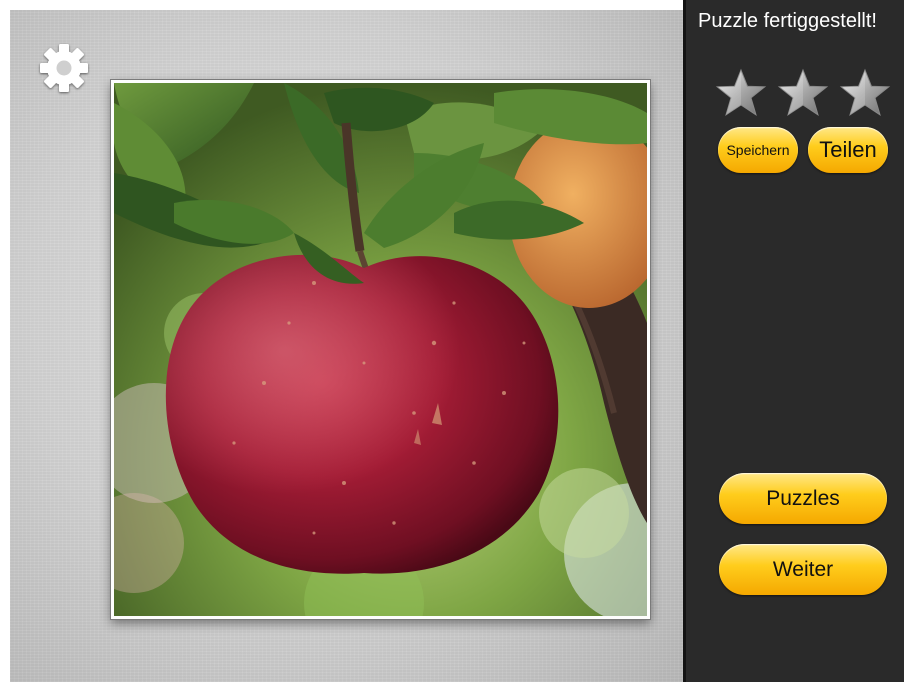  What do you see at coordinates (803, 569) in the screenshot?
I see `next-button: Weiter` at bounding box center [803, 569].